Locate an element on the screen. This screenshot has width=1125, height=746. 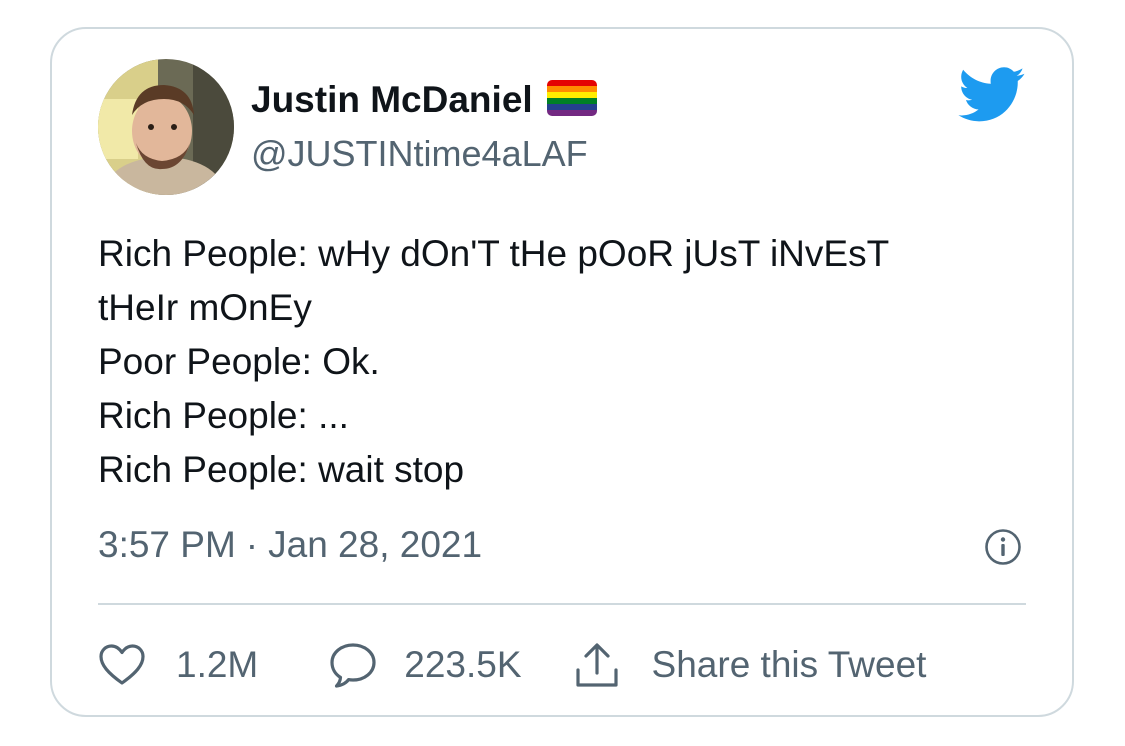
author-name-row: Justin McDaniel is located at coordinates (424, 100).